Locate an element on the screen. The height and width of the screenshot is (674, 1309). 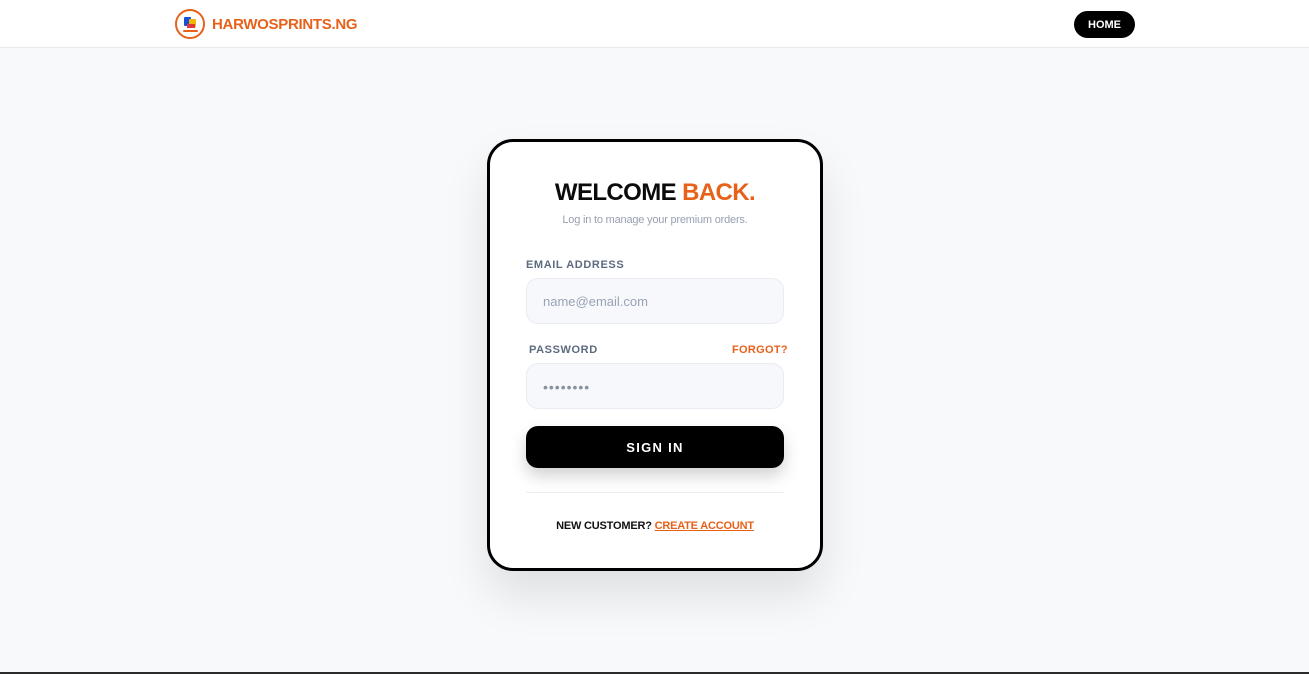
page-title: WELCOME BACK. is located at coordinates (655, 193).